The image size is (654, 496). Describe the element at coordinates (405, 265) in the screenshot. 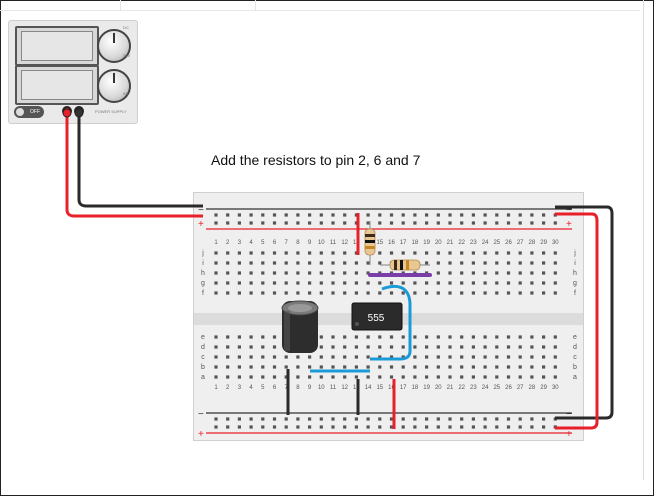

I see `resistor-2-icon` at that location.